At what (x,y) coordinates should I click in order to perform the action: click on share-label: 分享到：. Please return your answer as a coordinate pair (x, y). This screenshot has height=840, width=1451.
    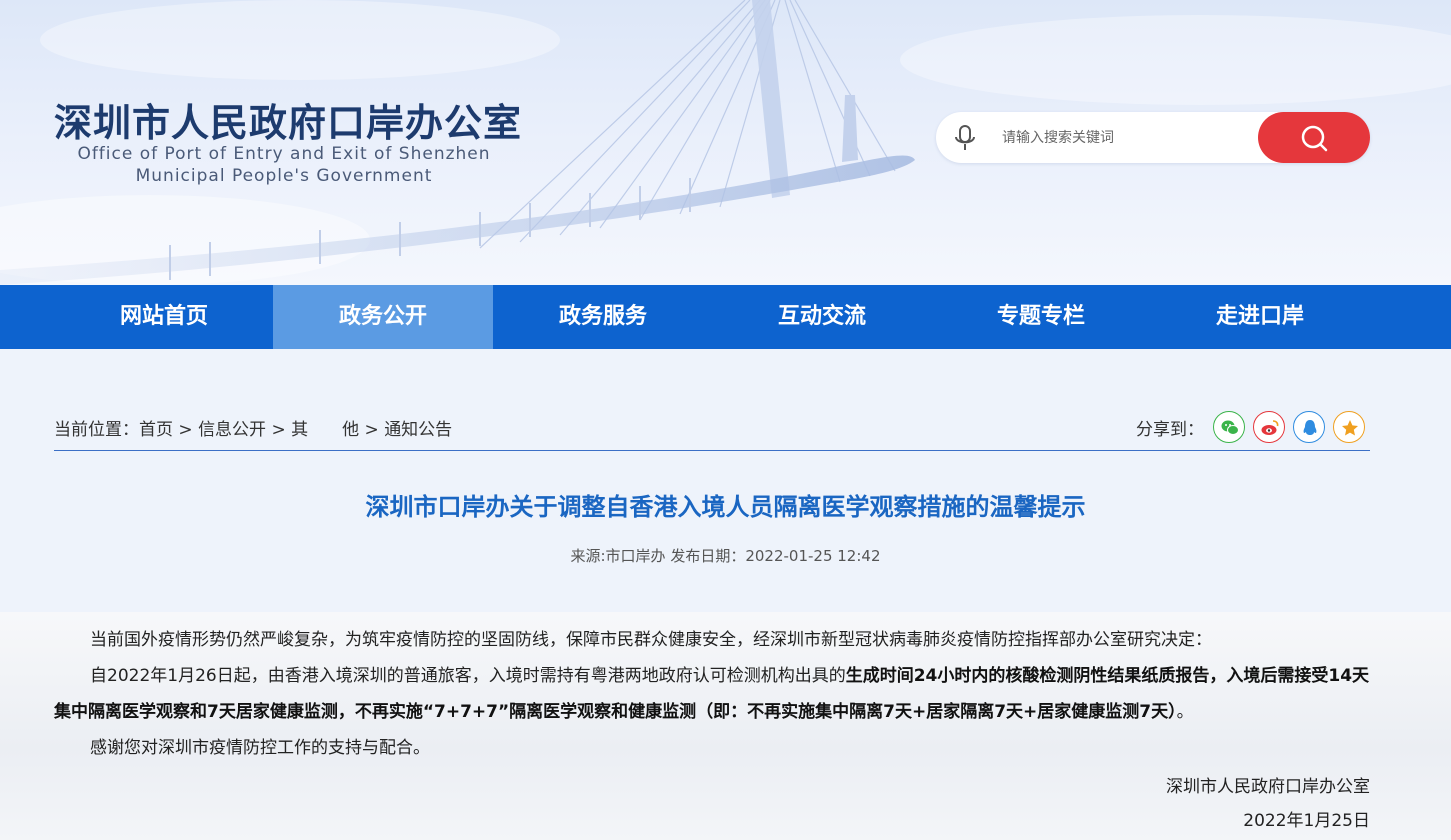
    Looking at the image, I should click on (1170, 430).